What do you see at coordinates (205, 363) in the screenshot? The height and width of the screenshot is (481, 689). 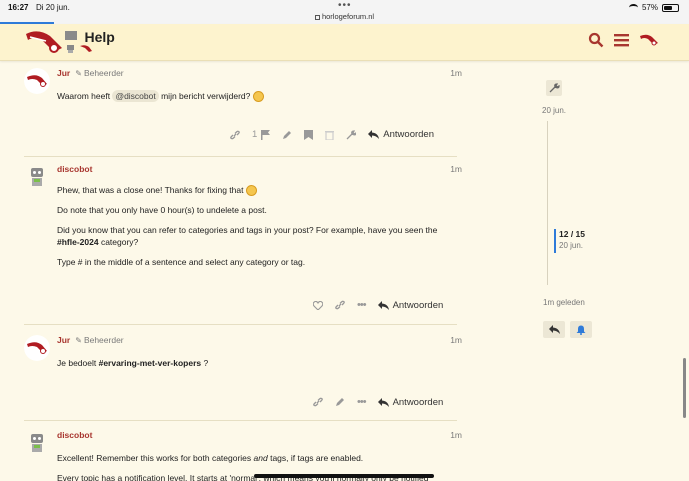 I see `post-text: ?` at bounding box center [205, 363].